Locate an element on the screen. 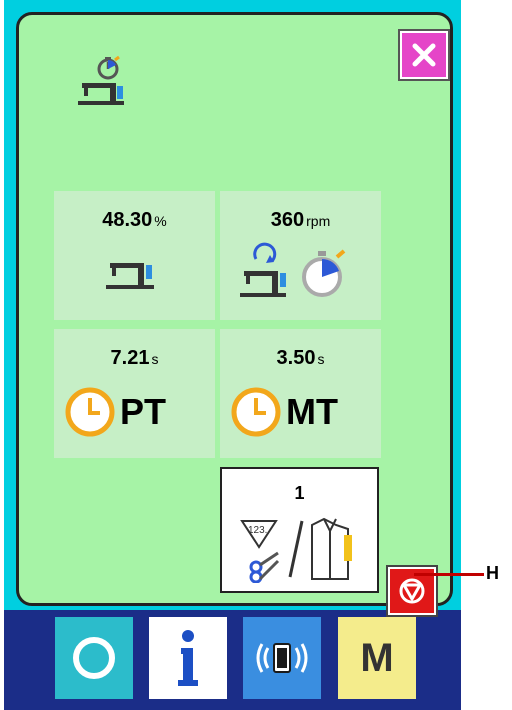 The height and width of the screenshot is (710, 512). machine-time-value: 3.50 is located at coordinates (296, 358).